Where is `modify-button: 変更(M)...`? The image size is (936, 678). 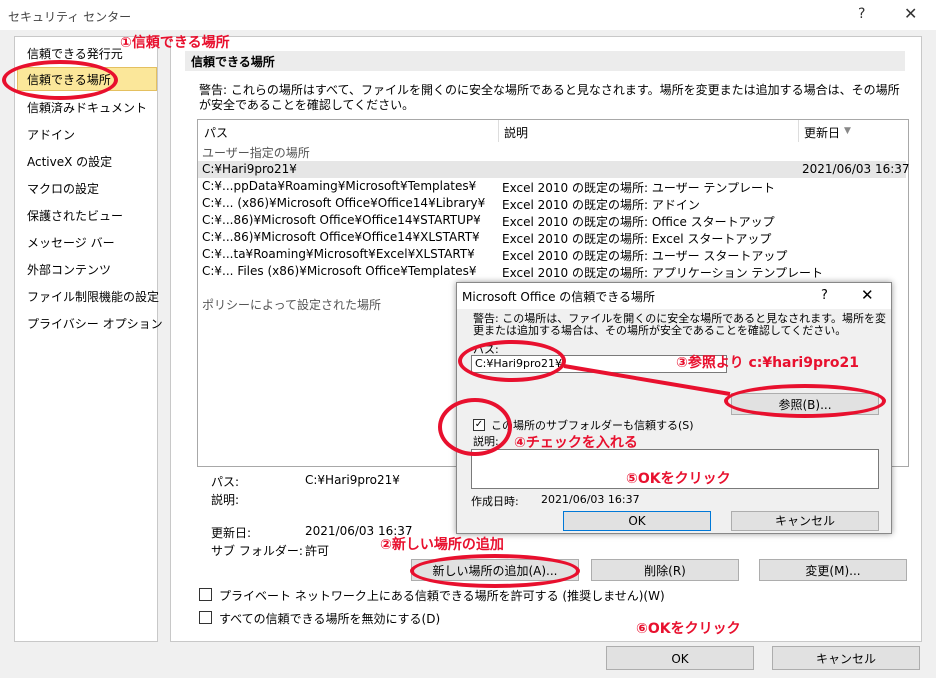
modify-button: 変更(M)... is located at coordinates (833, 570).